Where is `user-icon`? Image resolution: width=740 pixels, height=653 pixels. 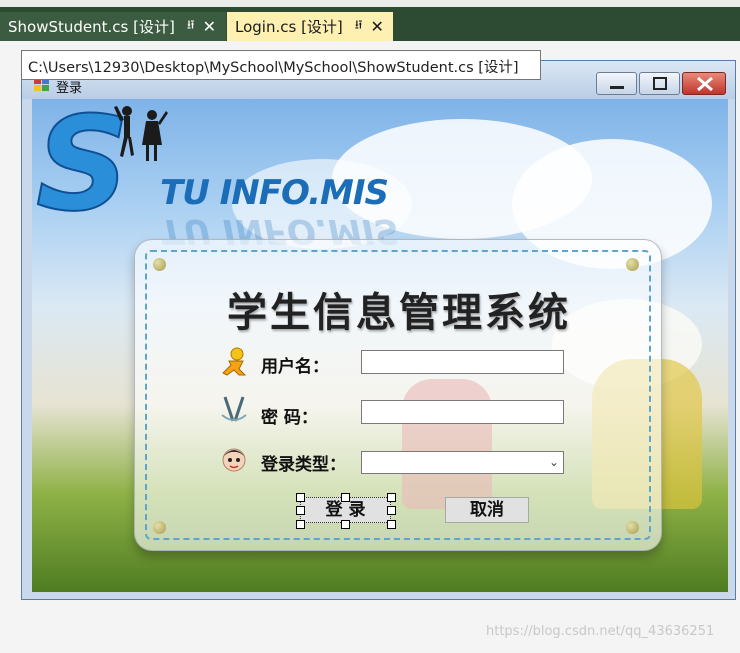
user-icon is located at coordinates (234, 361).